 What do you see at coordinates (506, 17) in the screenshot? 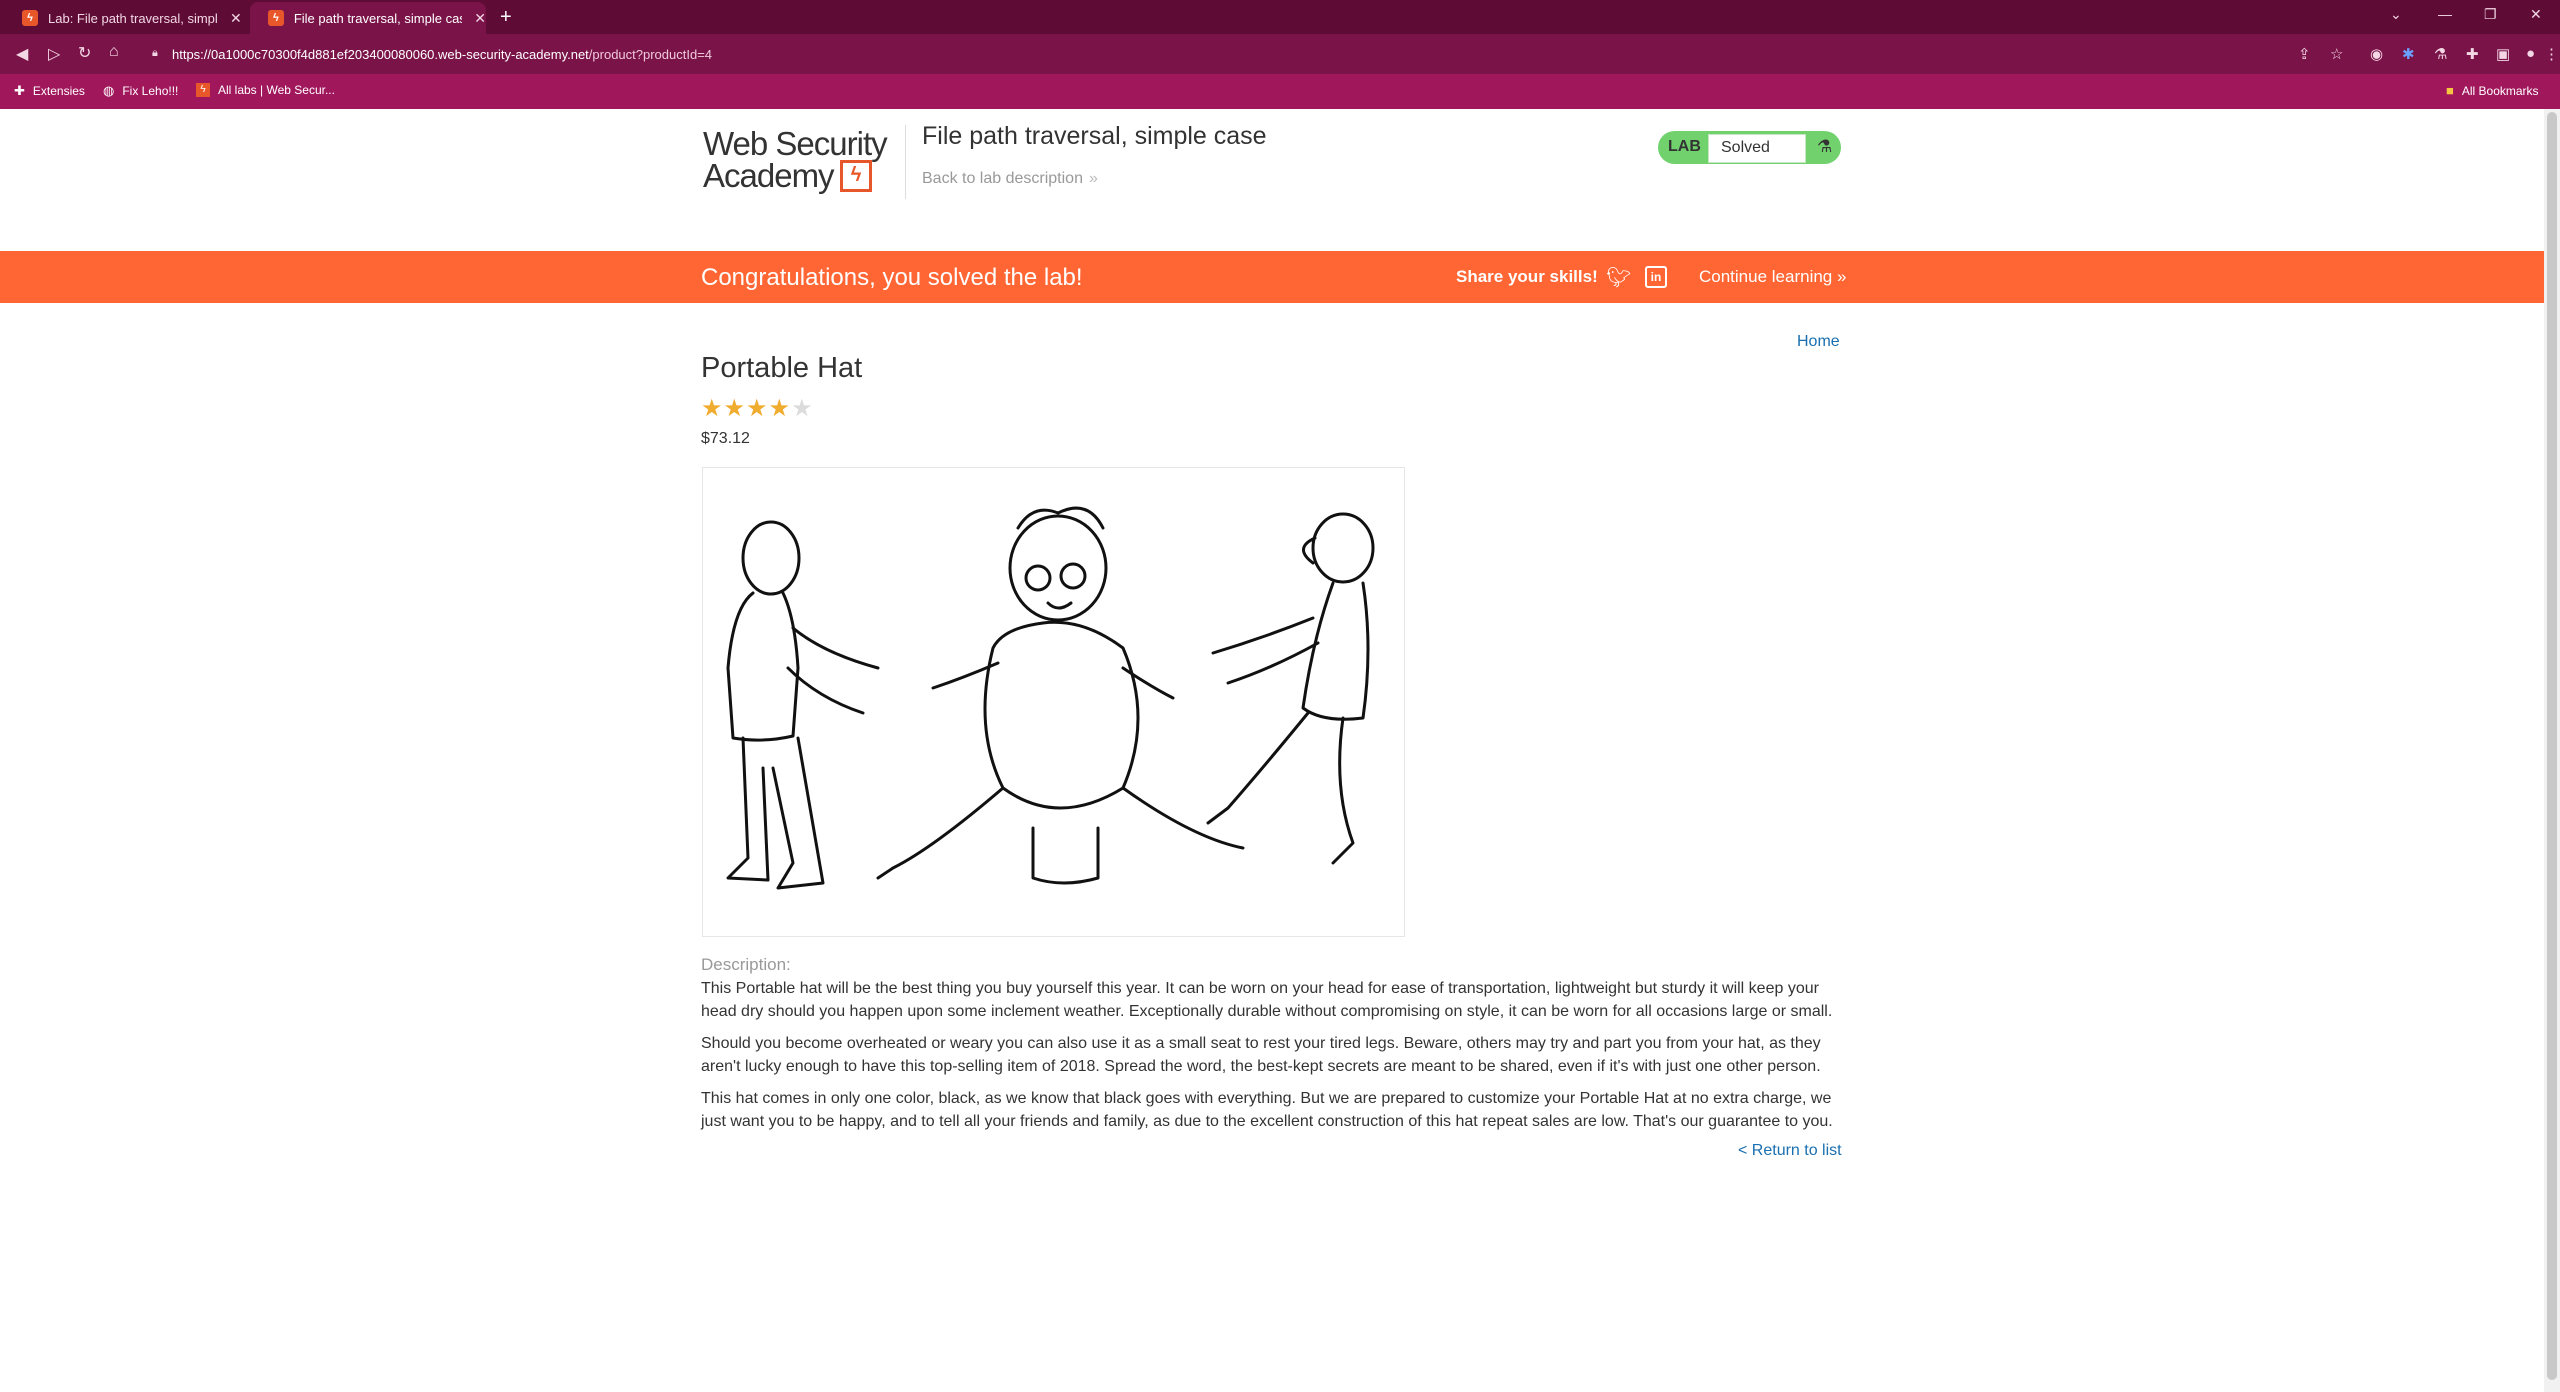
I see `new-tab-icon: +` at bounding box center [506, 17].